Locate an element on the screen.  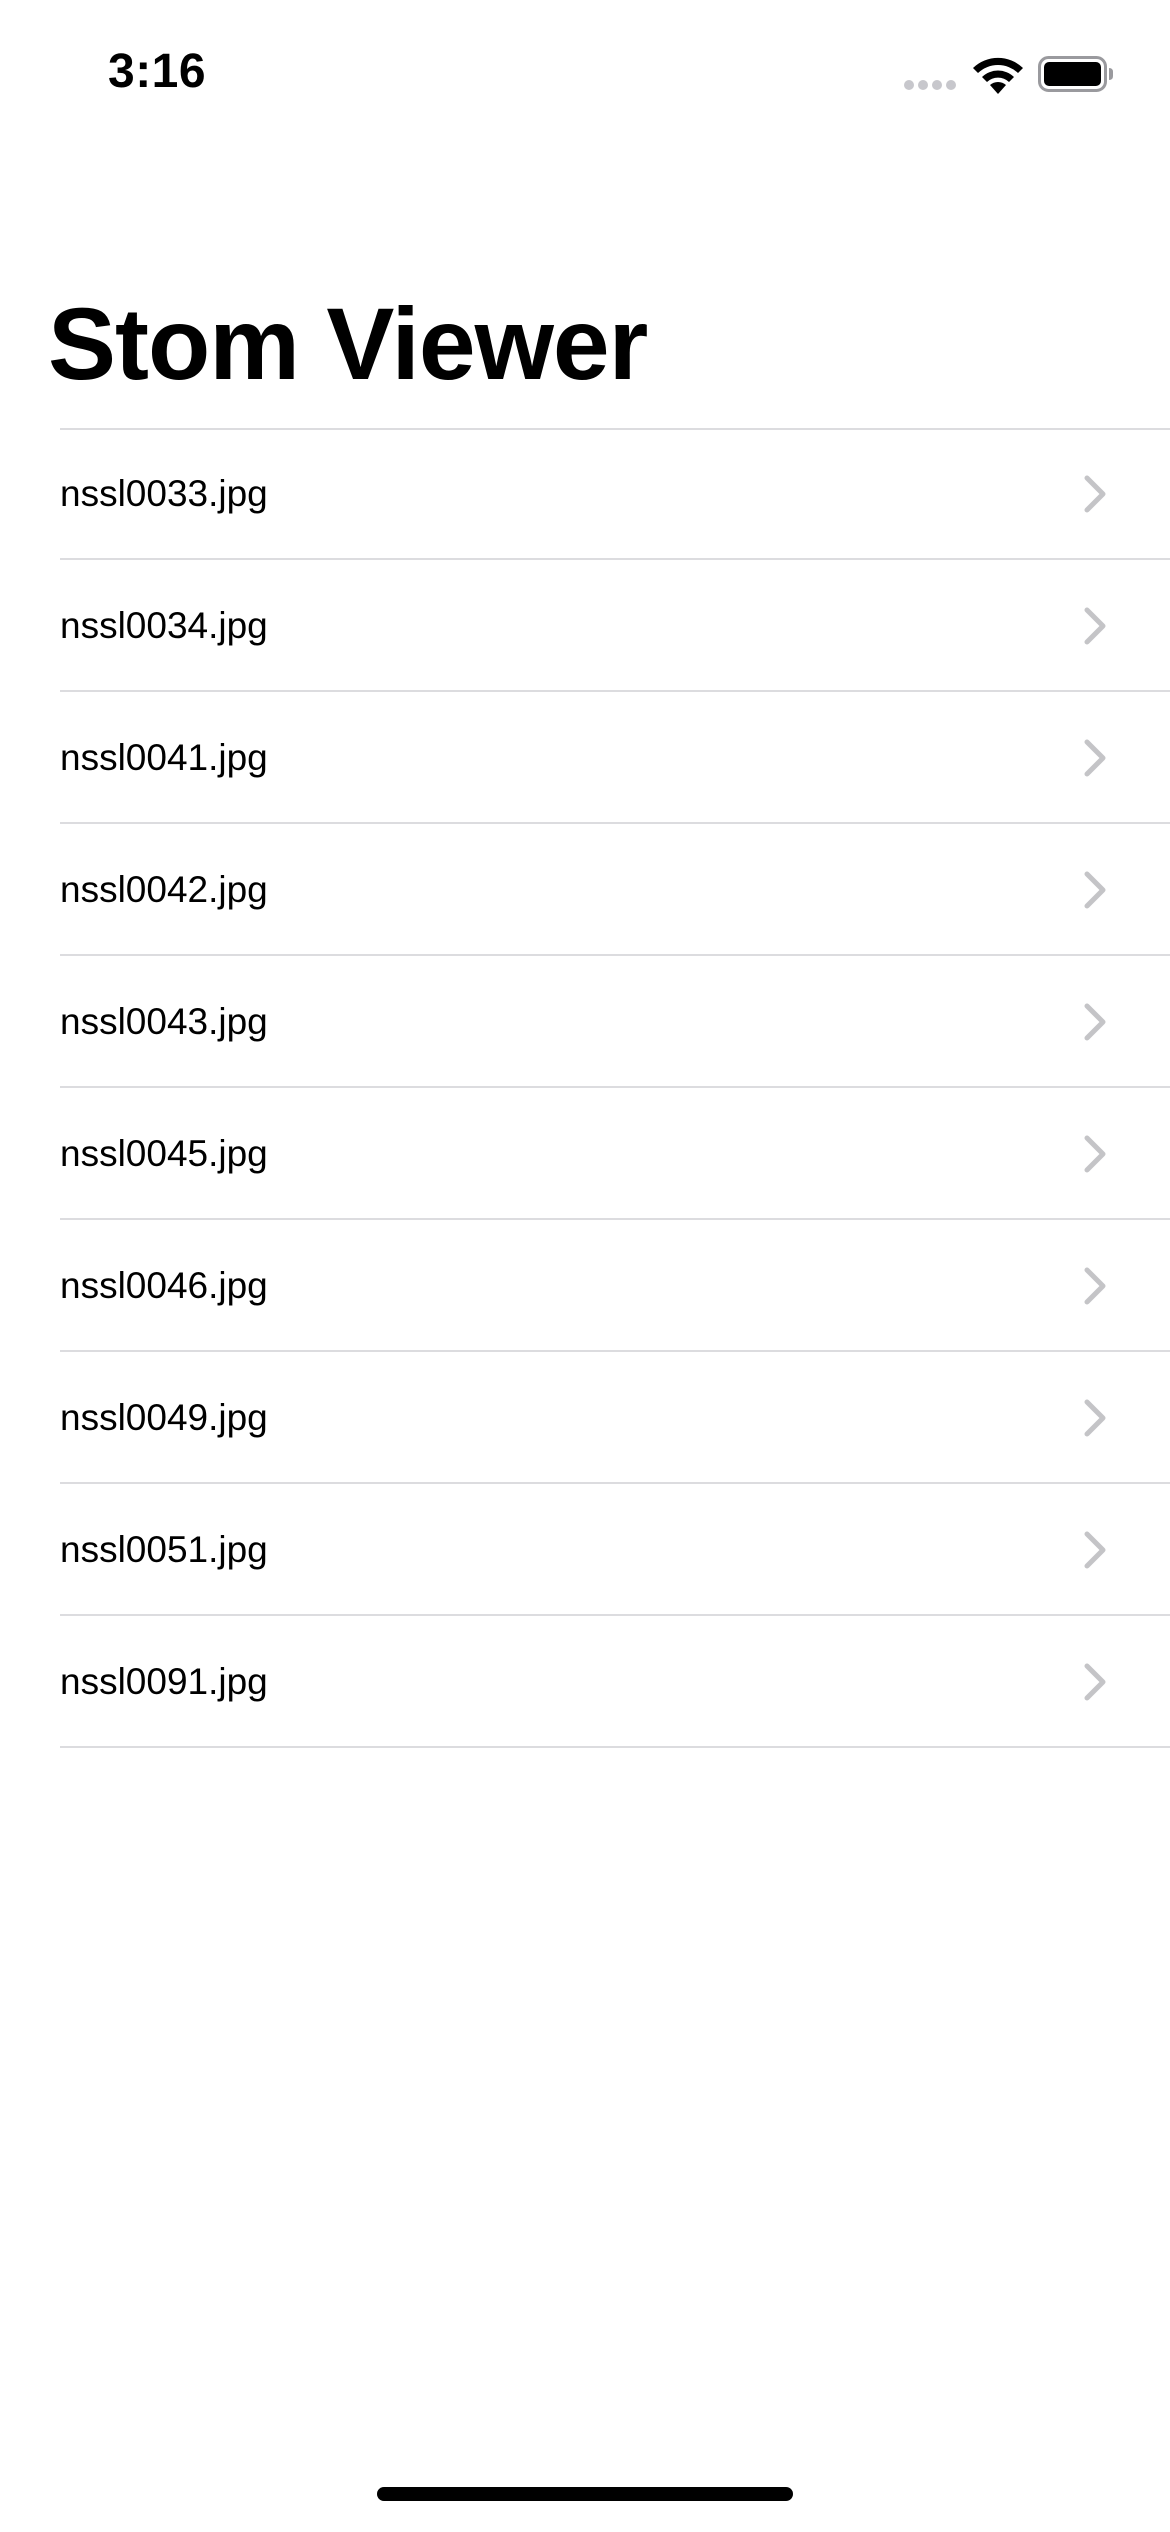
list-item-label: nssl0033.jpg is located at coordinates (164, 493).